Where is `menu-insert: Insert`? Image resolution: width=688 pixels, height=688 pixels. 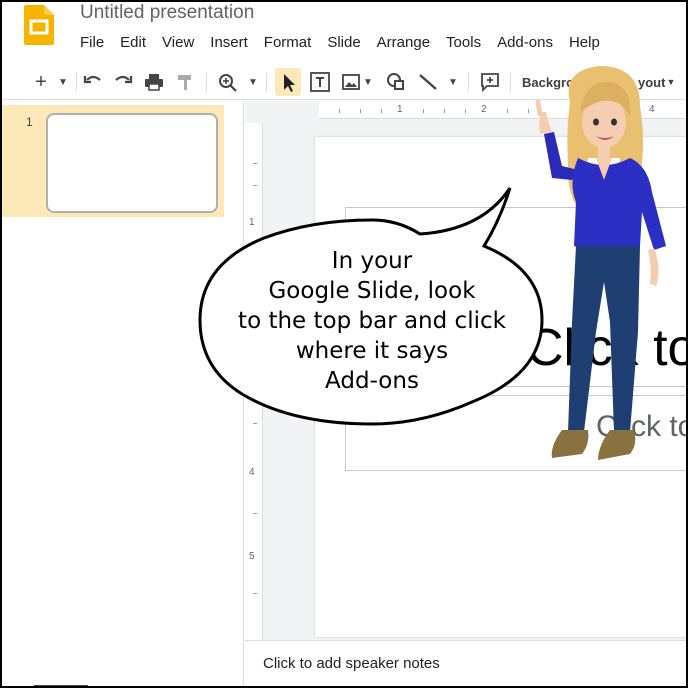
menu-insert: Insert is located at coordinates (229, 43).